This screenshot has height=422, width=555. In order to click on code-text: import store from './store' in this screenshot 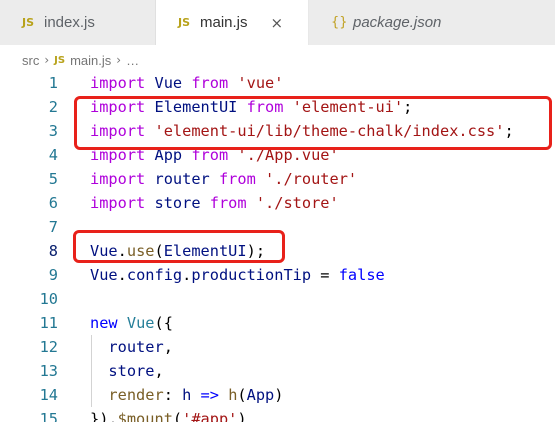, I will do `click(214, 203)`.